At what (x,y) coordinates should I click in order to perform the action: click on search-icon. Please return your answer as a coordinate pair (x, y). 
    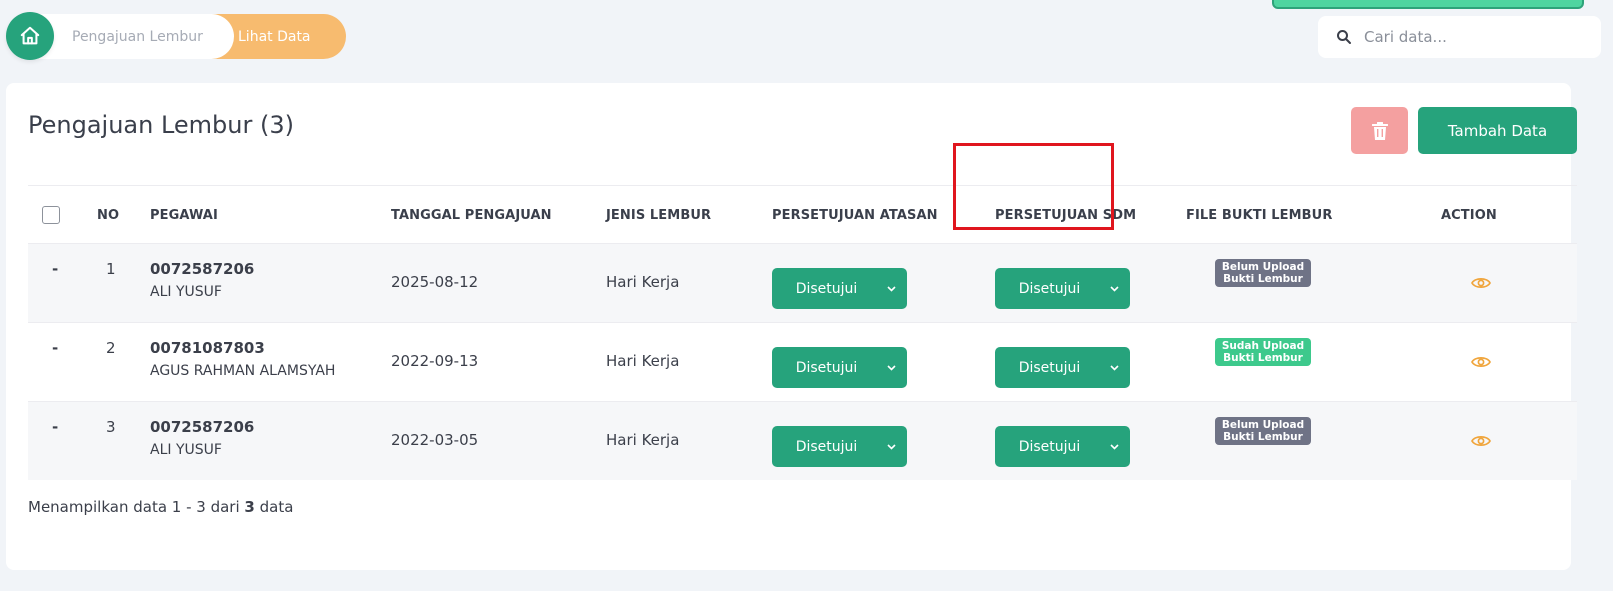
    Looking at the image, I should click on (1344, 37).